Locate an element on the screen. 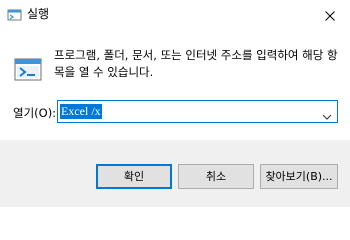 The height and width of the screenshot is (240, 350). ok-button: 확인 is located at coordinates (134, 176).